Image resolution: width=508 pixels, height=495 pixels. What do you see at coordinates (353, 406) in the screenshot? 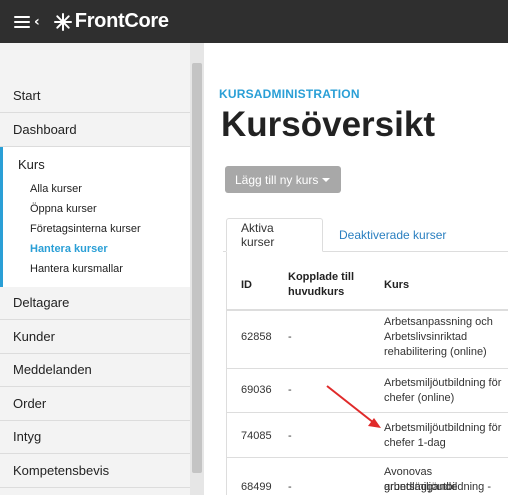
I see `annotation-arrow-icon` at bounding box center [353, 406].